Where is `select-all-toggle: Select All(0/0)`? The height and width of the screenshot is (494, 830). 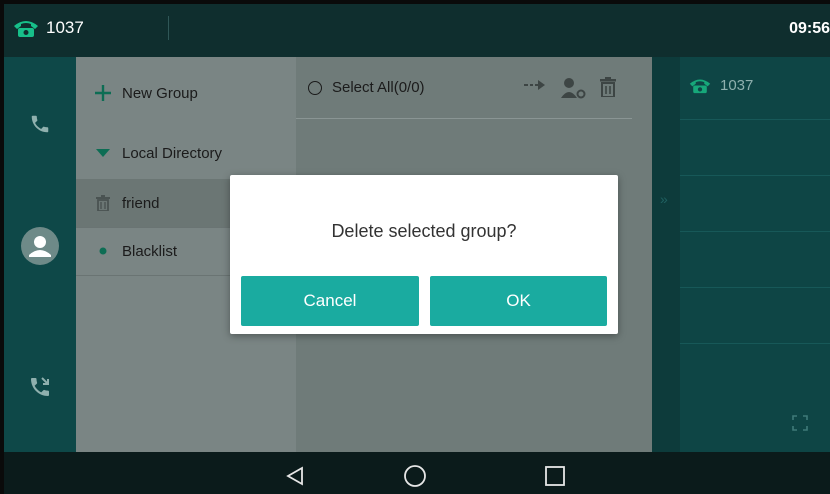
select-all-toggle: Select All(0/0) is located at coordinates (366, 87).